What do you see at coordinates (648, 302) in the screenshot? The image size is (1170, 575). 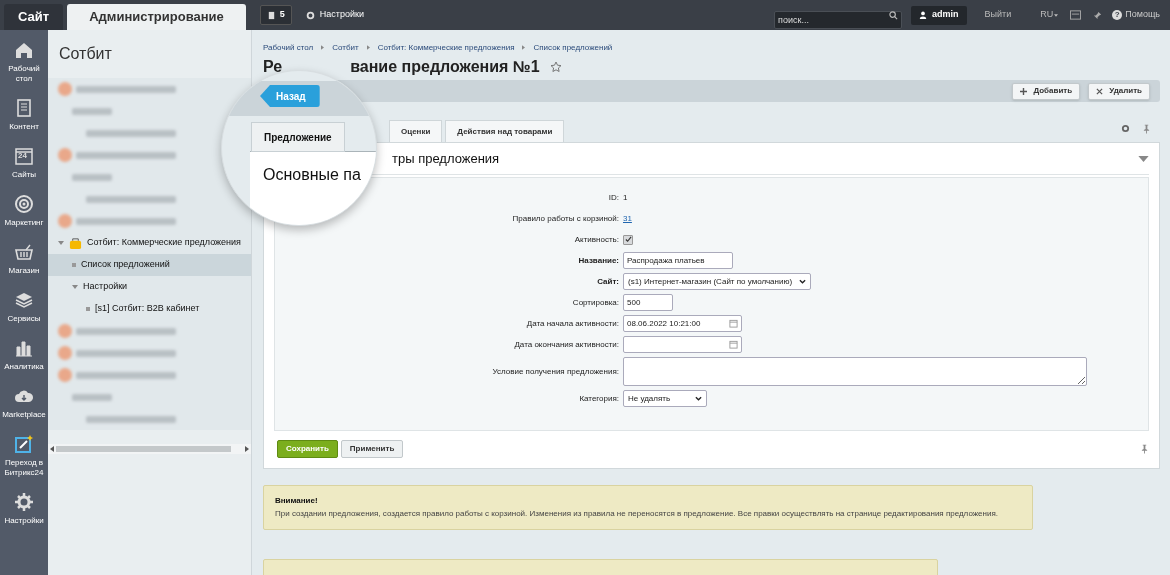 I see `text-field: 500` at bounding box center [648, 302].